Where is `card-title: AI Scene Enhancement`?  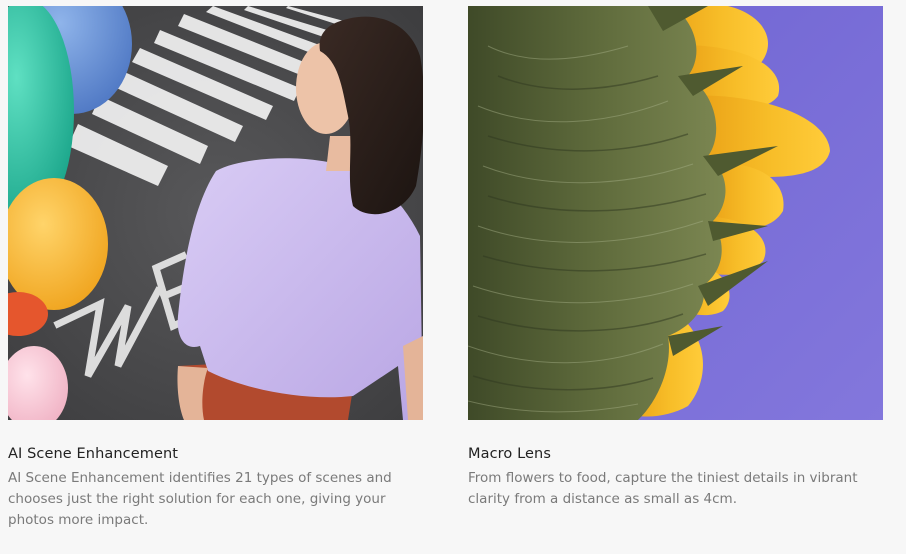 card-title: AI Scene Enhancement is located at coordinates (93, 454).